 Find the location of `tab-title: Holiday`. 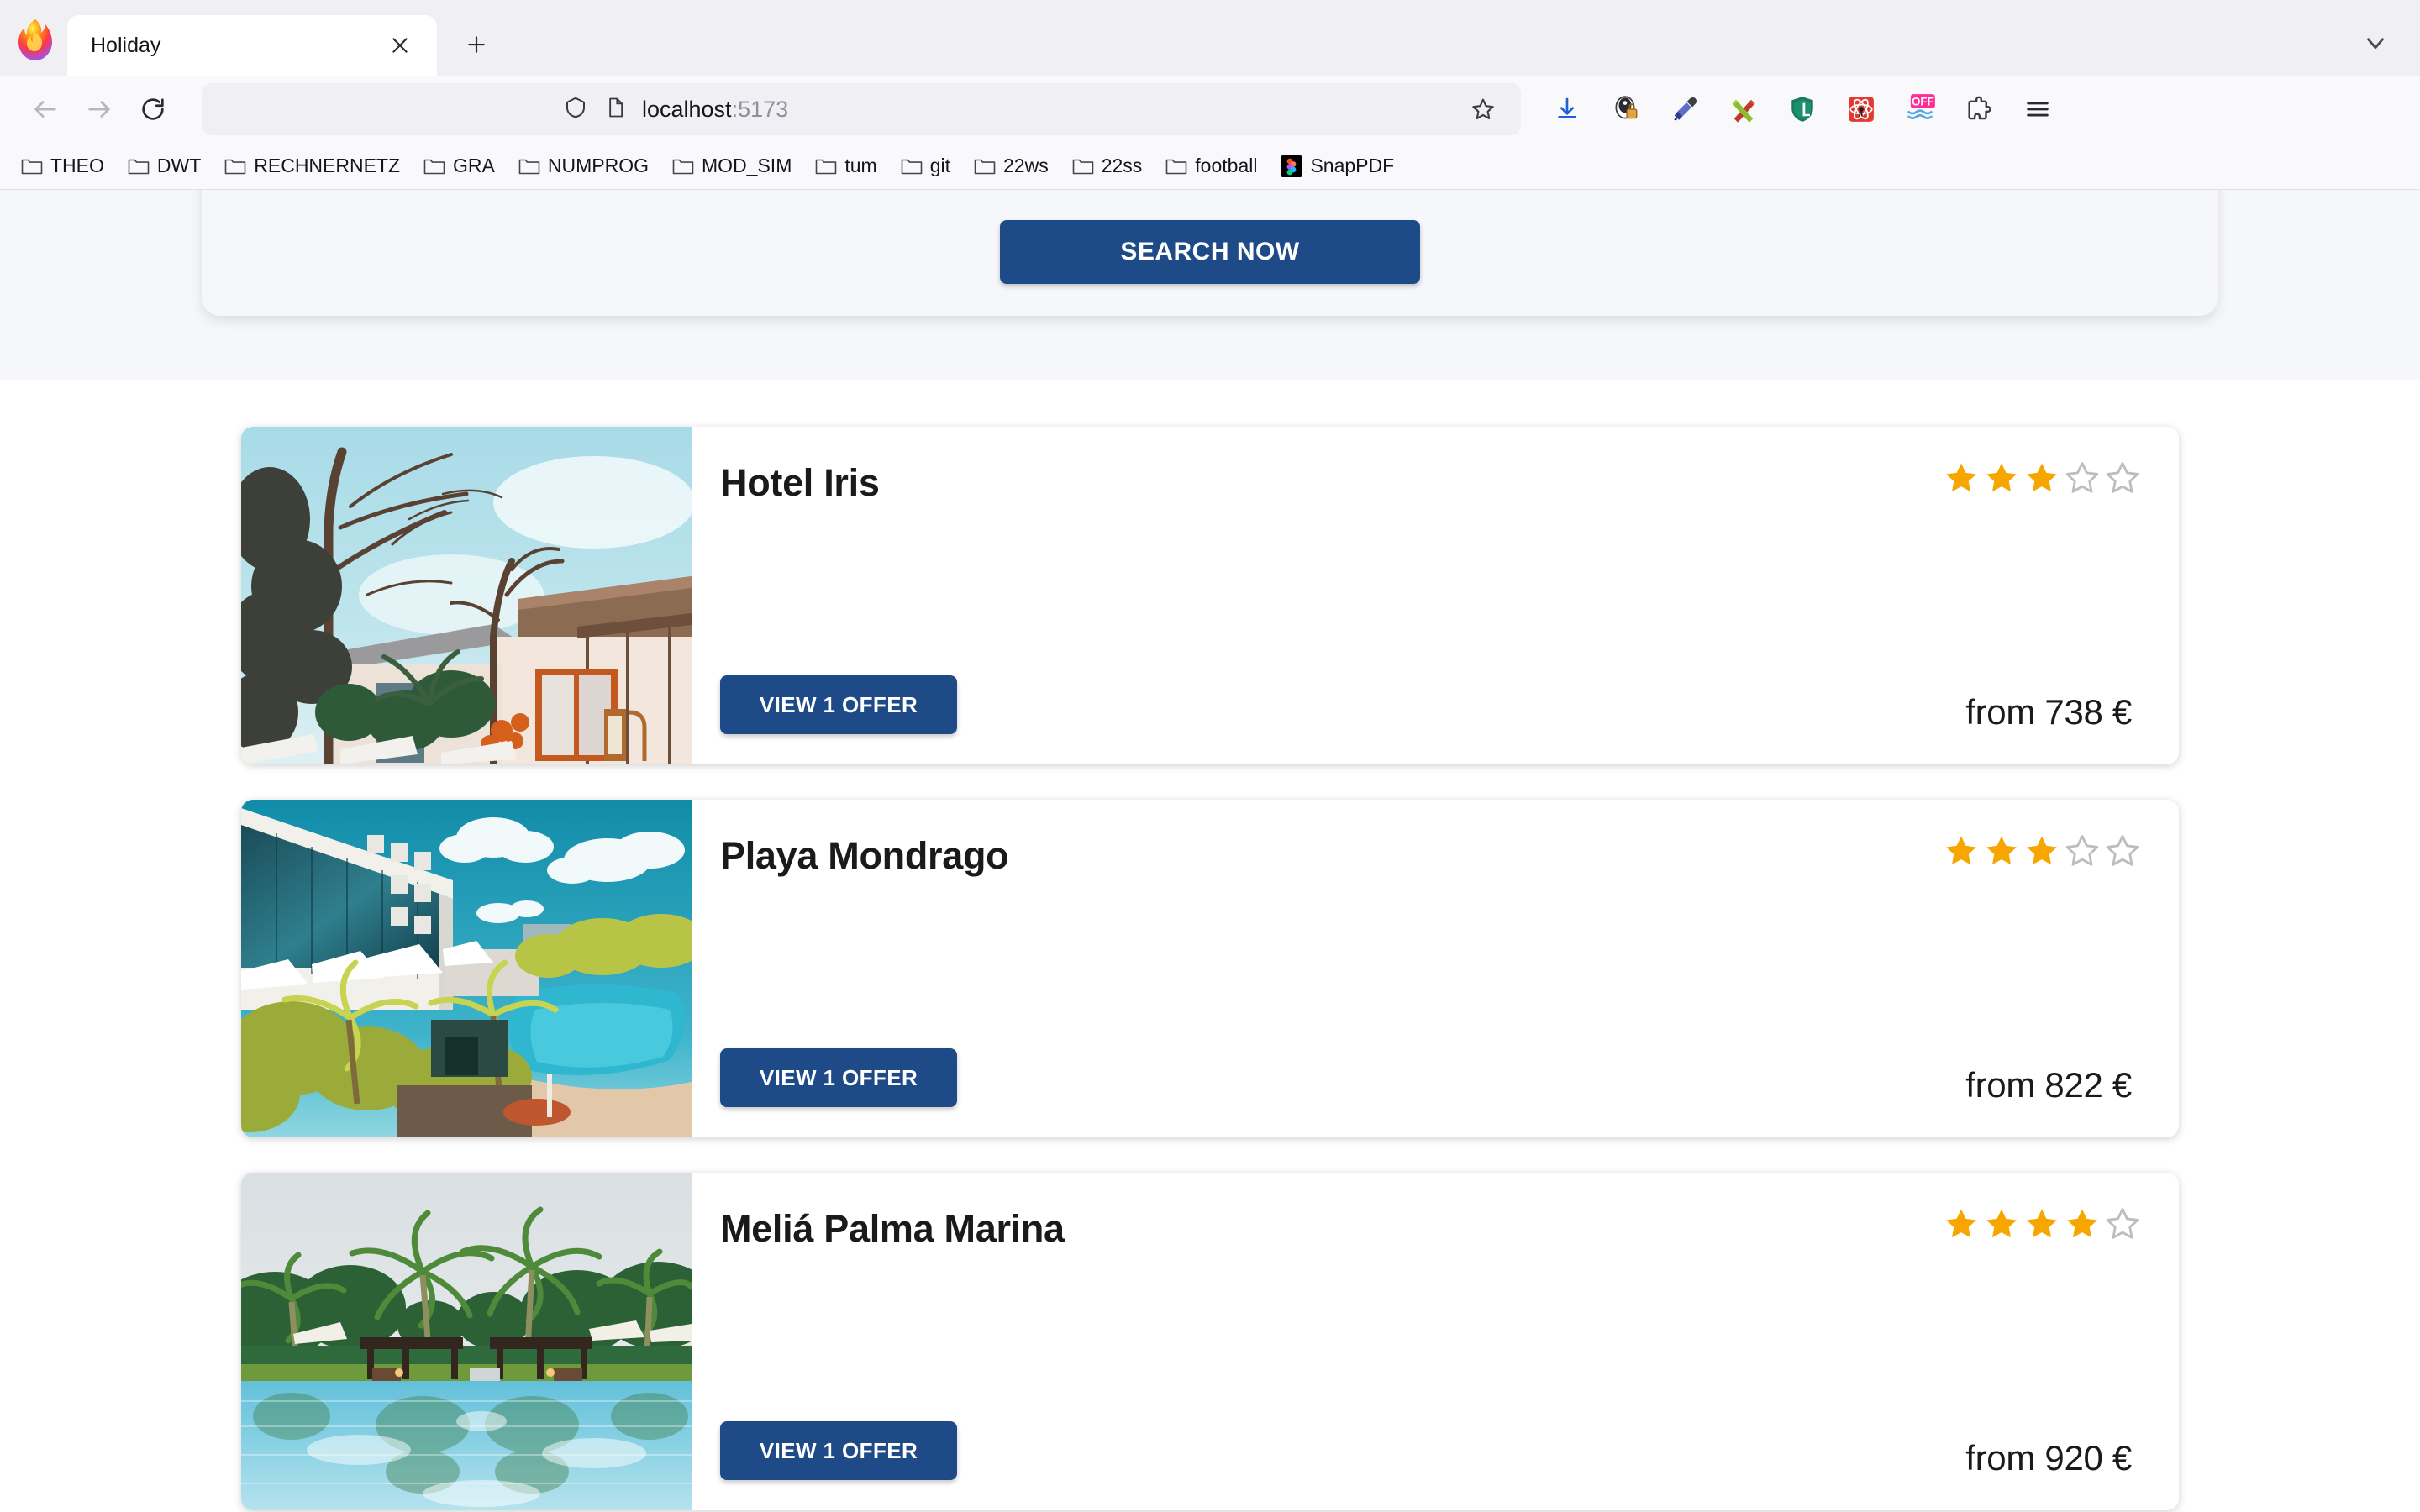

tab-title: Holiday is located at coordinates (126, 45).